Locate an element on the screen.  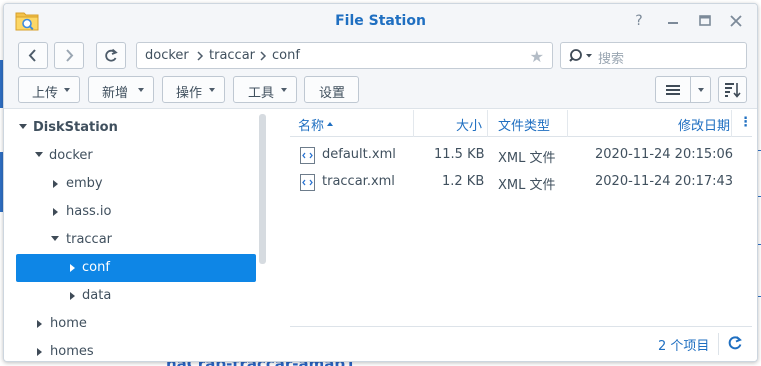
tree-item-label: traccar is located at coordinates (89, 239).